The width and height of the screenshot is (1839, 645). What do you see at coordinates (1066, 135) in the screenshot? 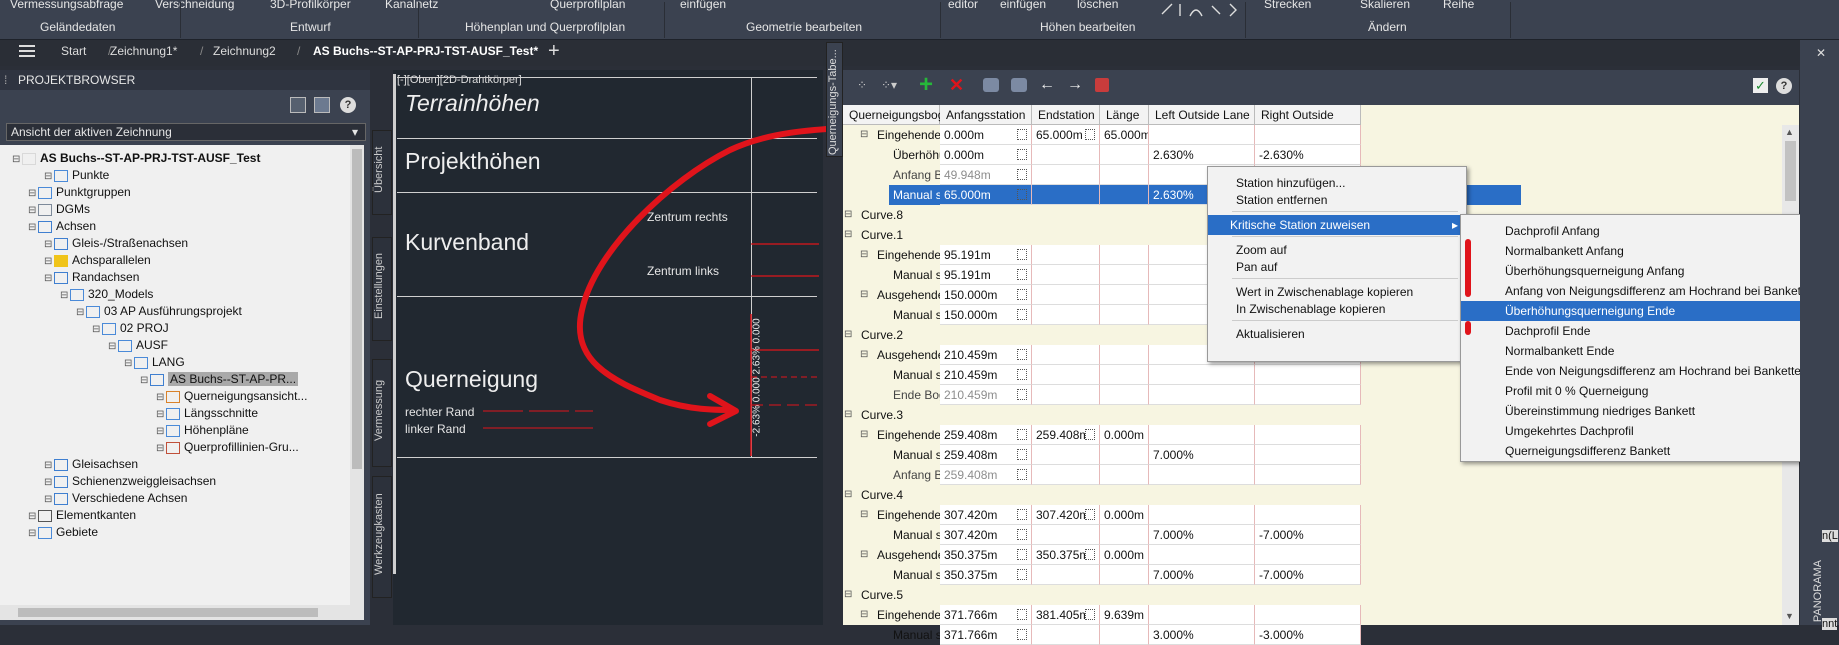
I see `cell-end: 65.000m` at bounding box center [1066, 135].